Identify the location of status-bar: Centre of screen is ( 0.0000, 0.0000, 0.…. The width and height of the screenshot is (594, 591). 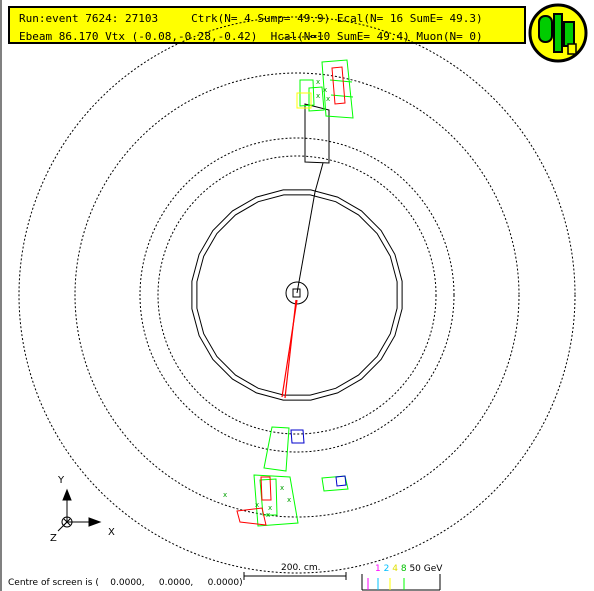
(125, 583).